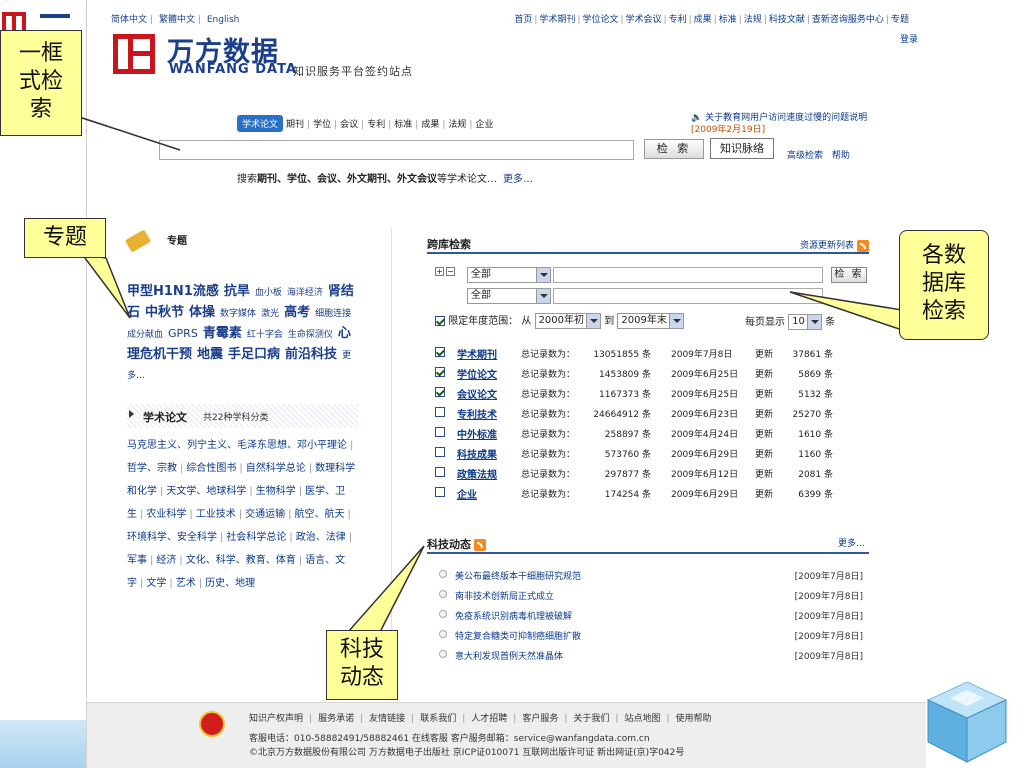 Image resolution: width=1024 pixels, height=768 pixels. What do you see at coordinates (321, 537) in the screenshot?
I see `subject-link: 政治、法律` at bounding box center [321, 537].